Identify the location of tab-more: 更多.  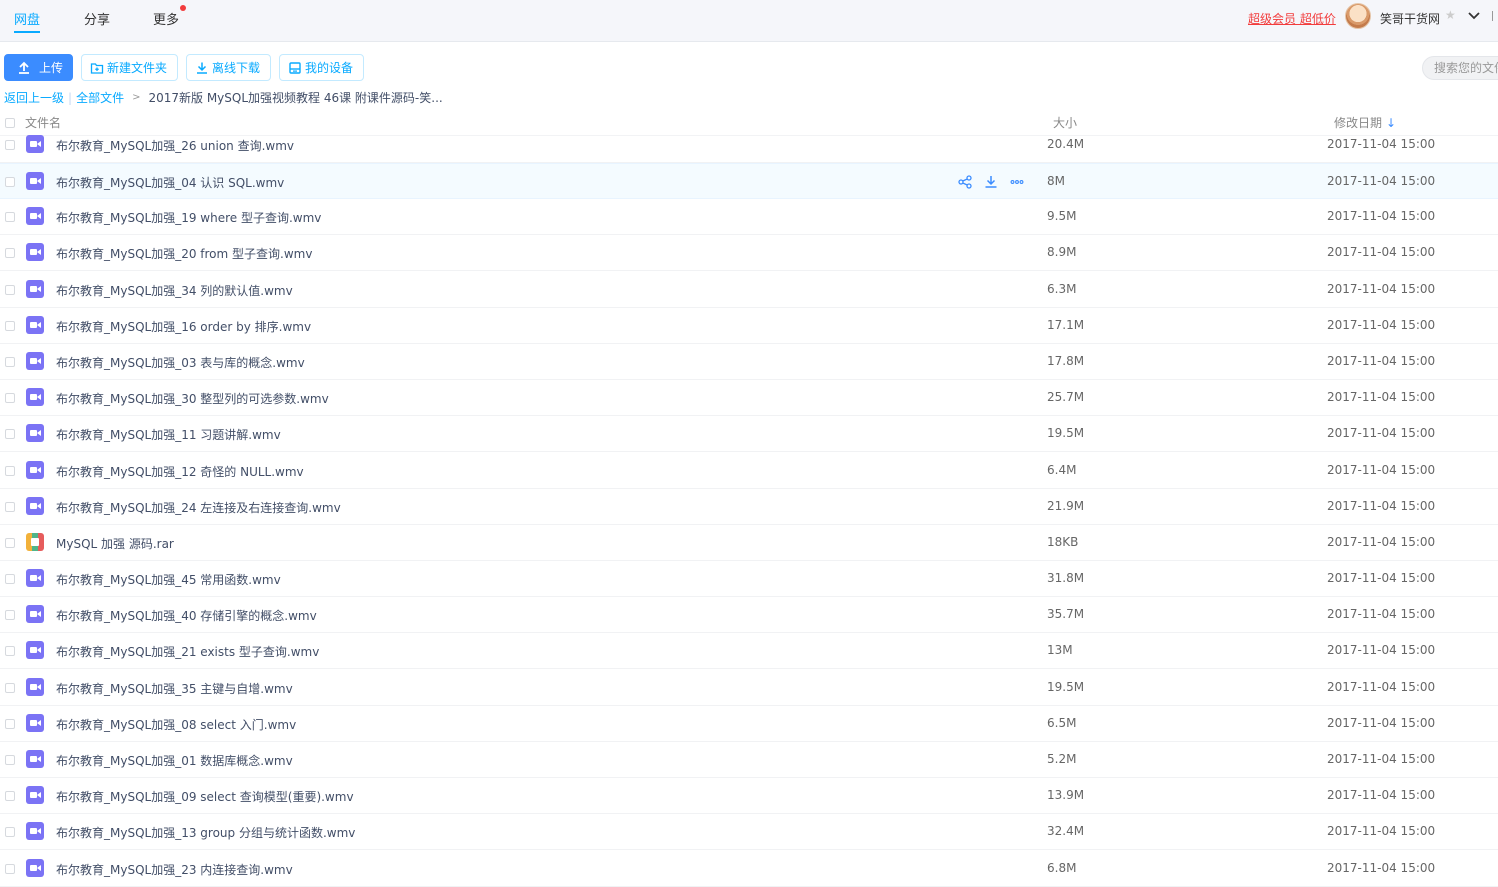
(166, 18).